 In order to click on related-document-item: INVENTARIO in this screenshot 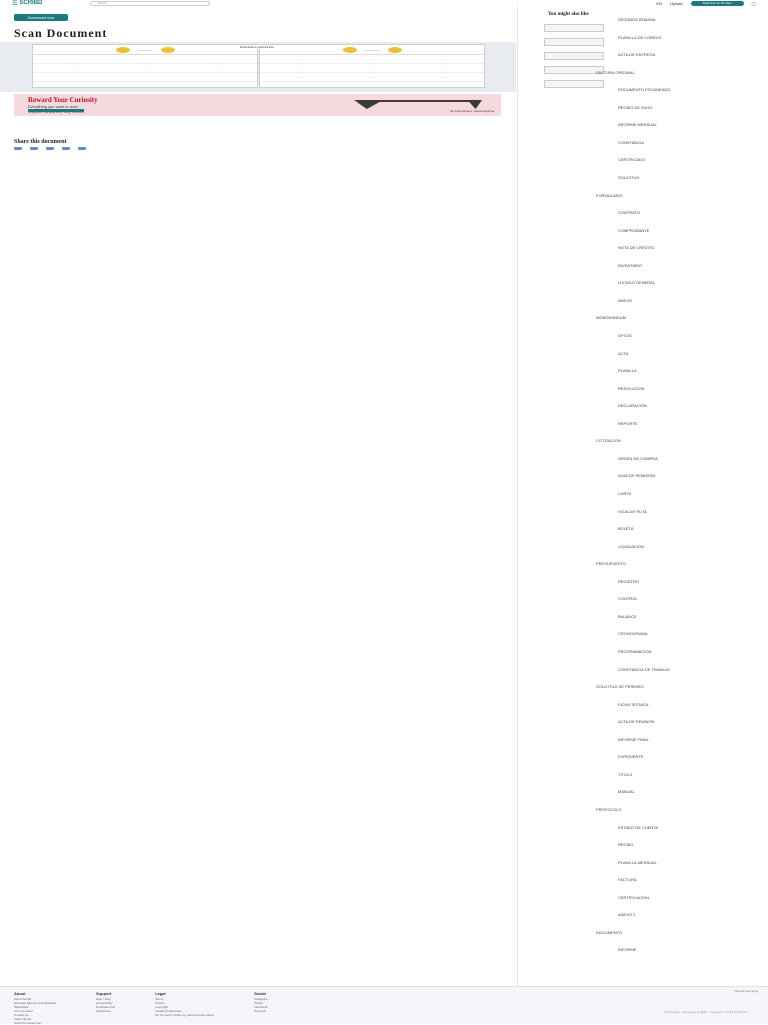, I will do `click(683, 265)`.